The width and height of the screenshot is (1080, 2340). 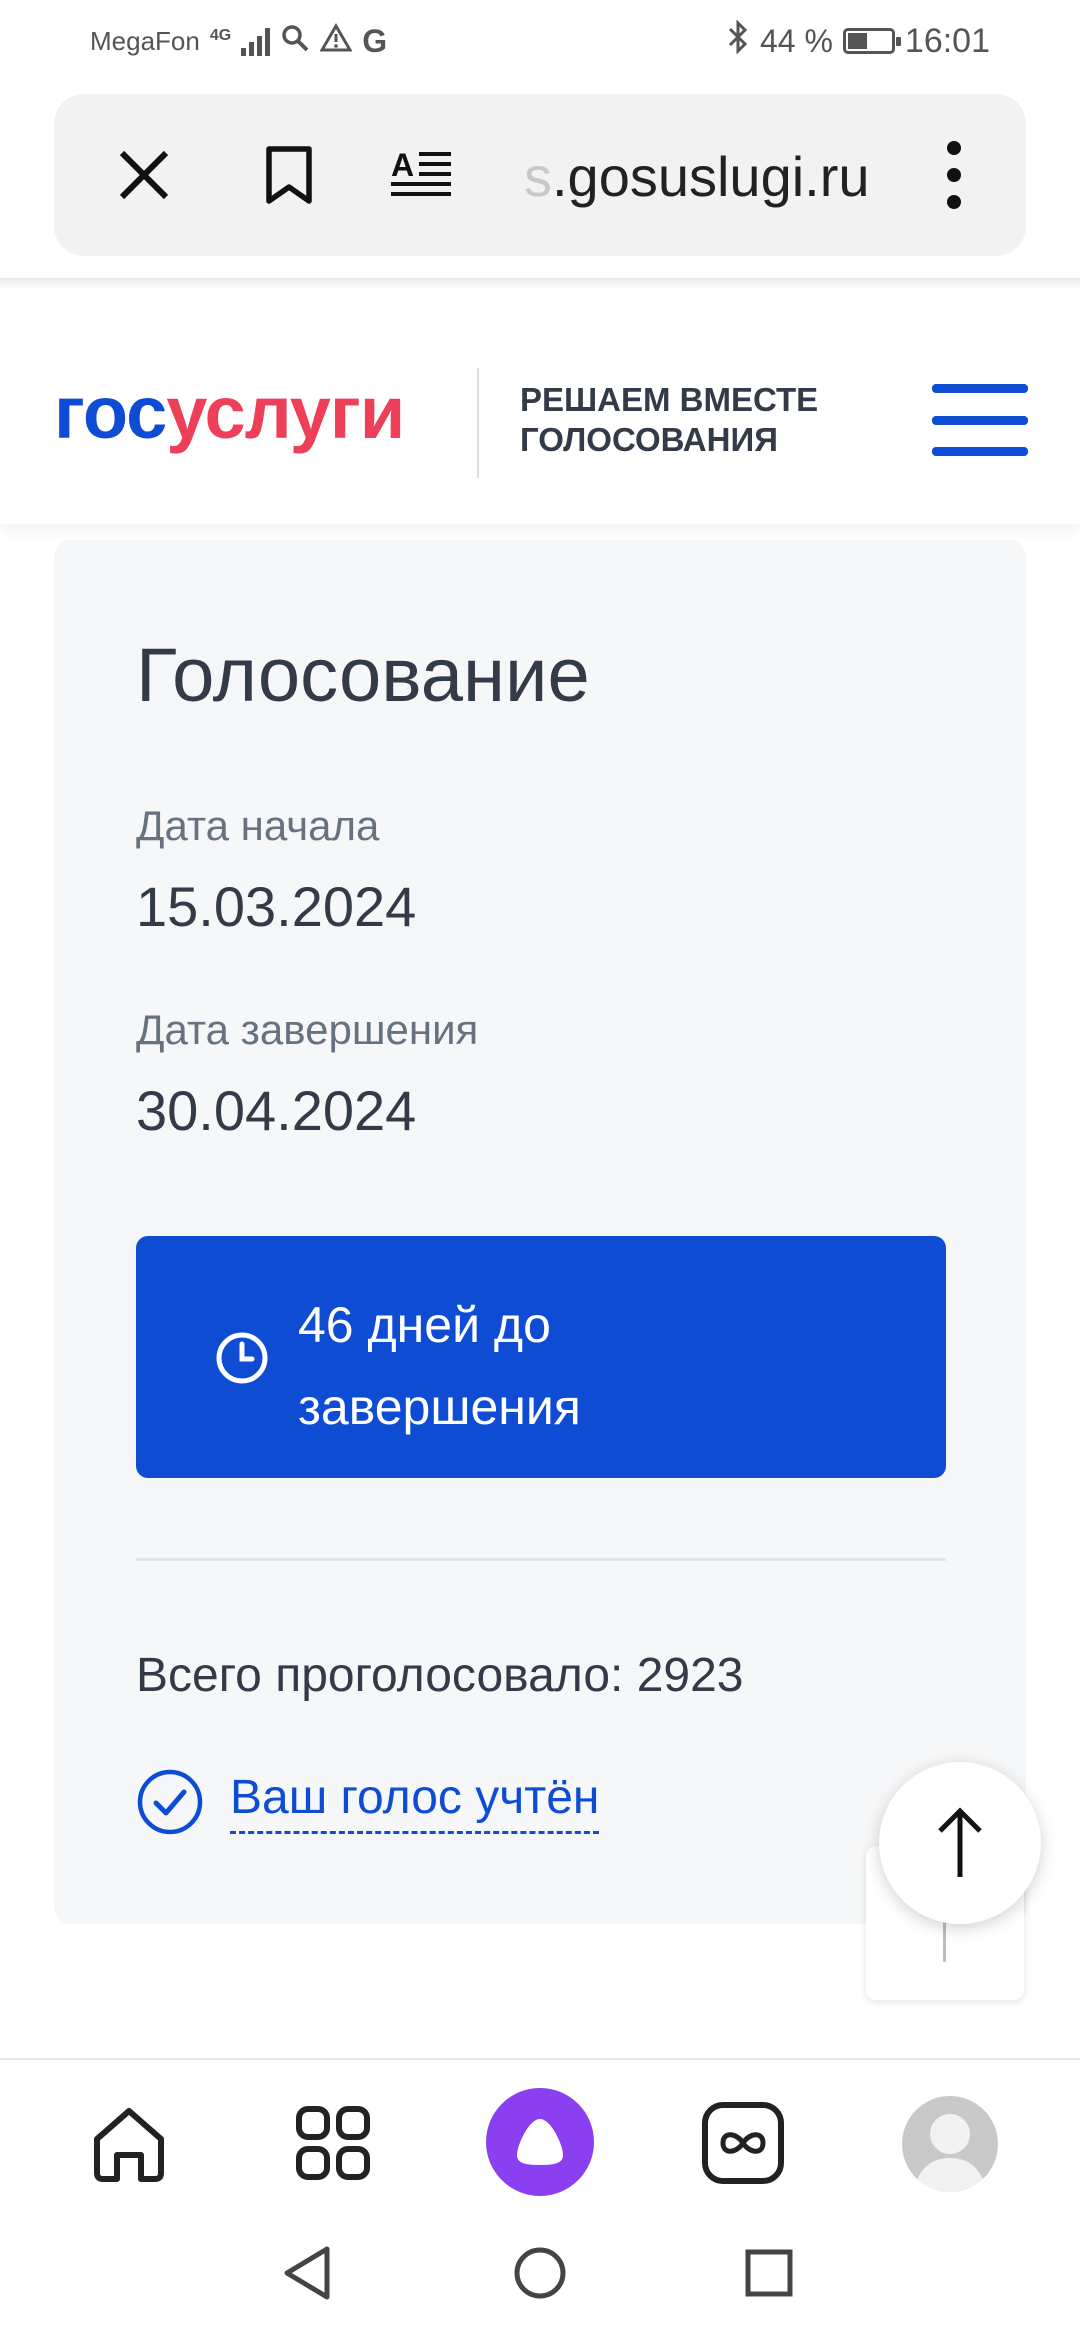 I want to click on apps-grid-icon, so click(x=333, y=2143).